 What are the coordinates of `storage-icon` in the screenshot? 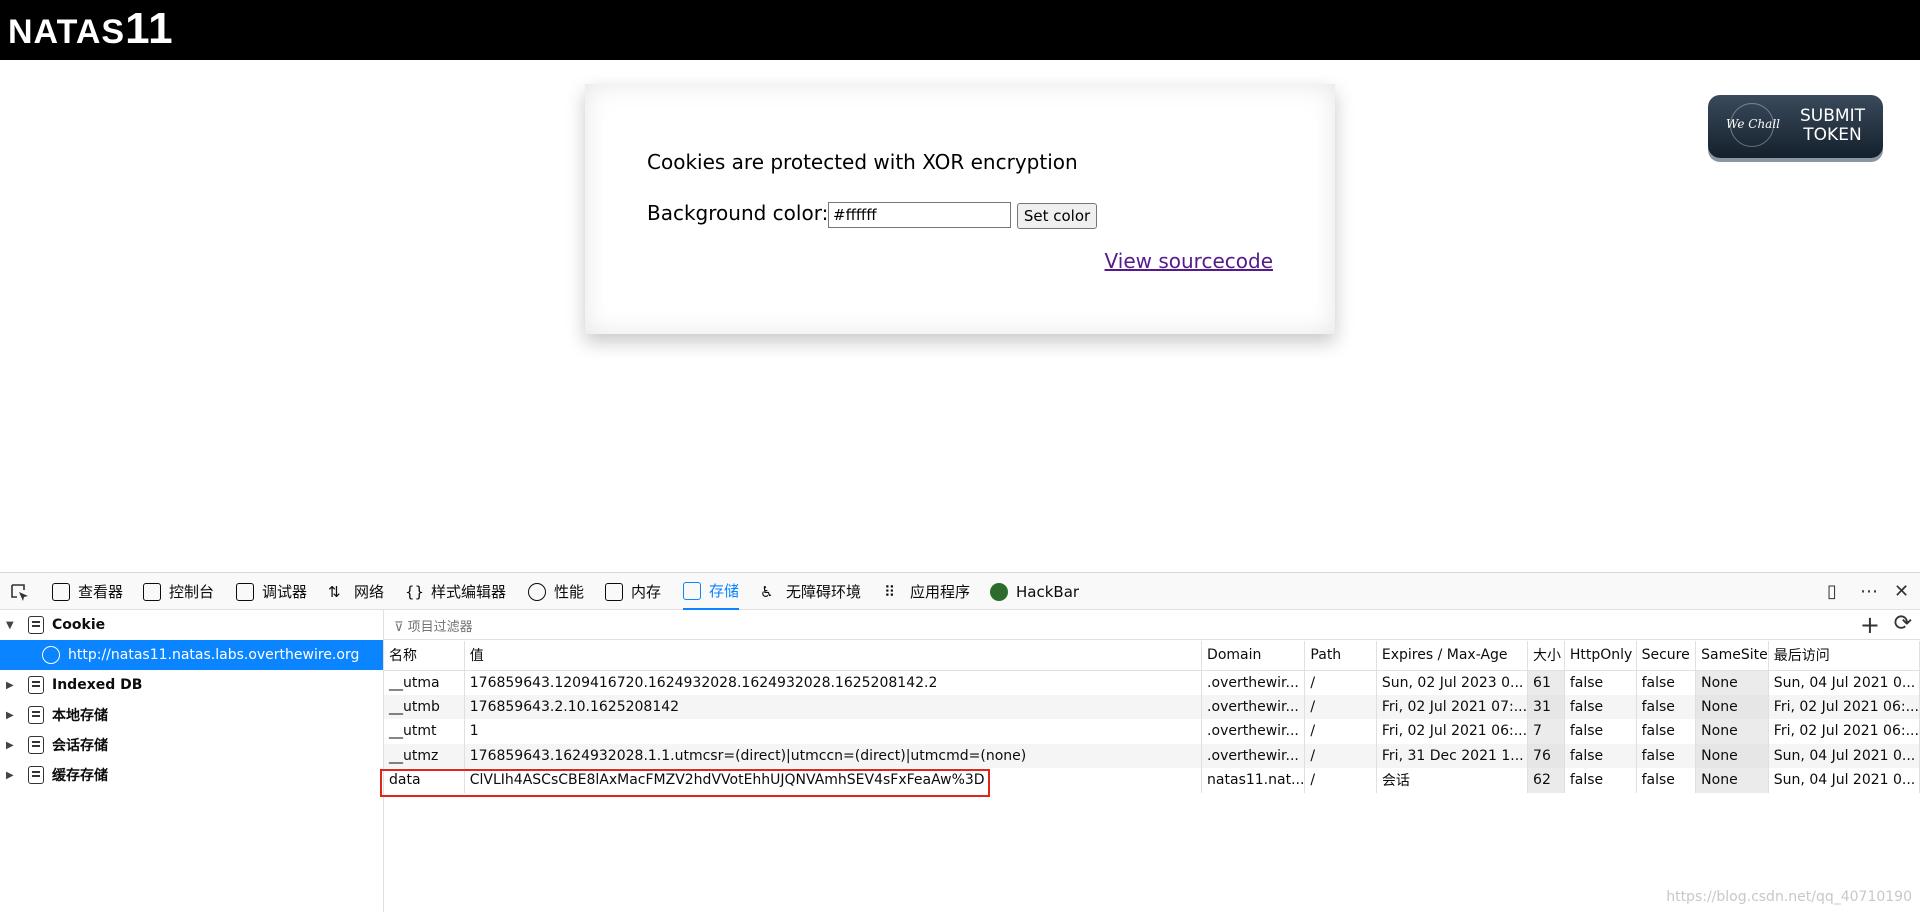 It's located at (692, 591).